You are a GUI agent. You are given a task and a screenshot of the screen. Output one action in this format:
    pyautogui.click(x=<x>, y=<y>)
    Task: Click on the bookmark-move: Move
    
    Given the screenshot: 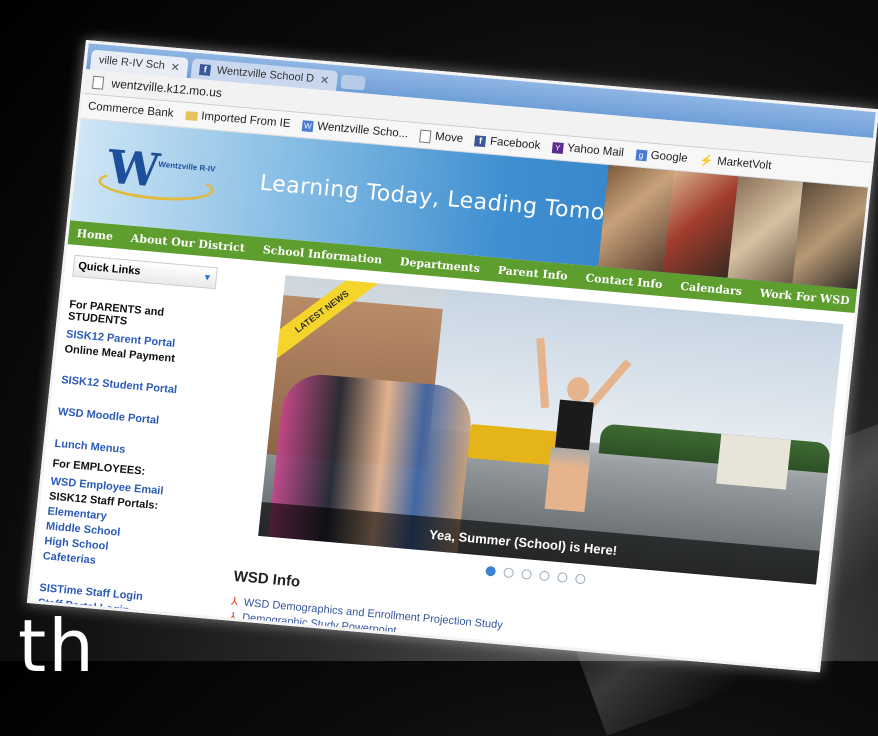 What is the action you would take?
    pyautogui.click(x=441, y=137)
    